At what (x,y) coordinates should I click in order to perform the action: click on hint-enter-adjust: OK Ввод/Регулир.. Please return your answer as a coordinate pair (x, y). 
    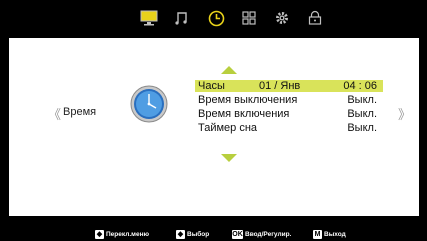
    Looking at the image, I should click on (261, 234).